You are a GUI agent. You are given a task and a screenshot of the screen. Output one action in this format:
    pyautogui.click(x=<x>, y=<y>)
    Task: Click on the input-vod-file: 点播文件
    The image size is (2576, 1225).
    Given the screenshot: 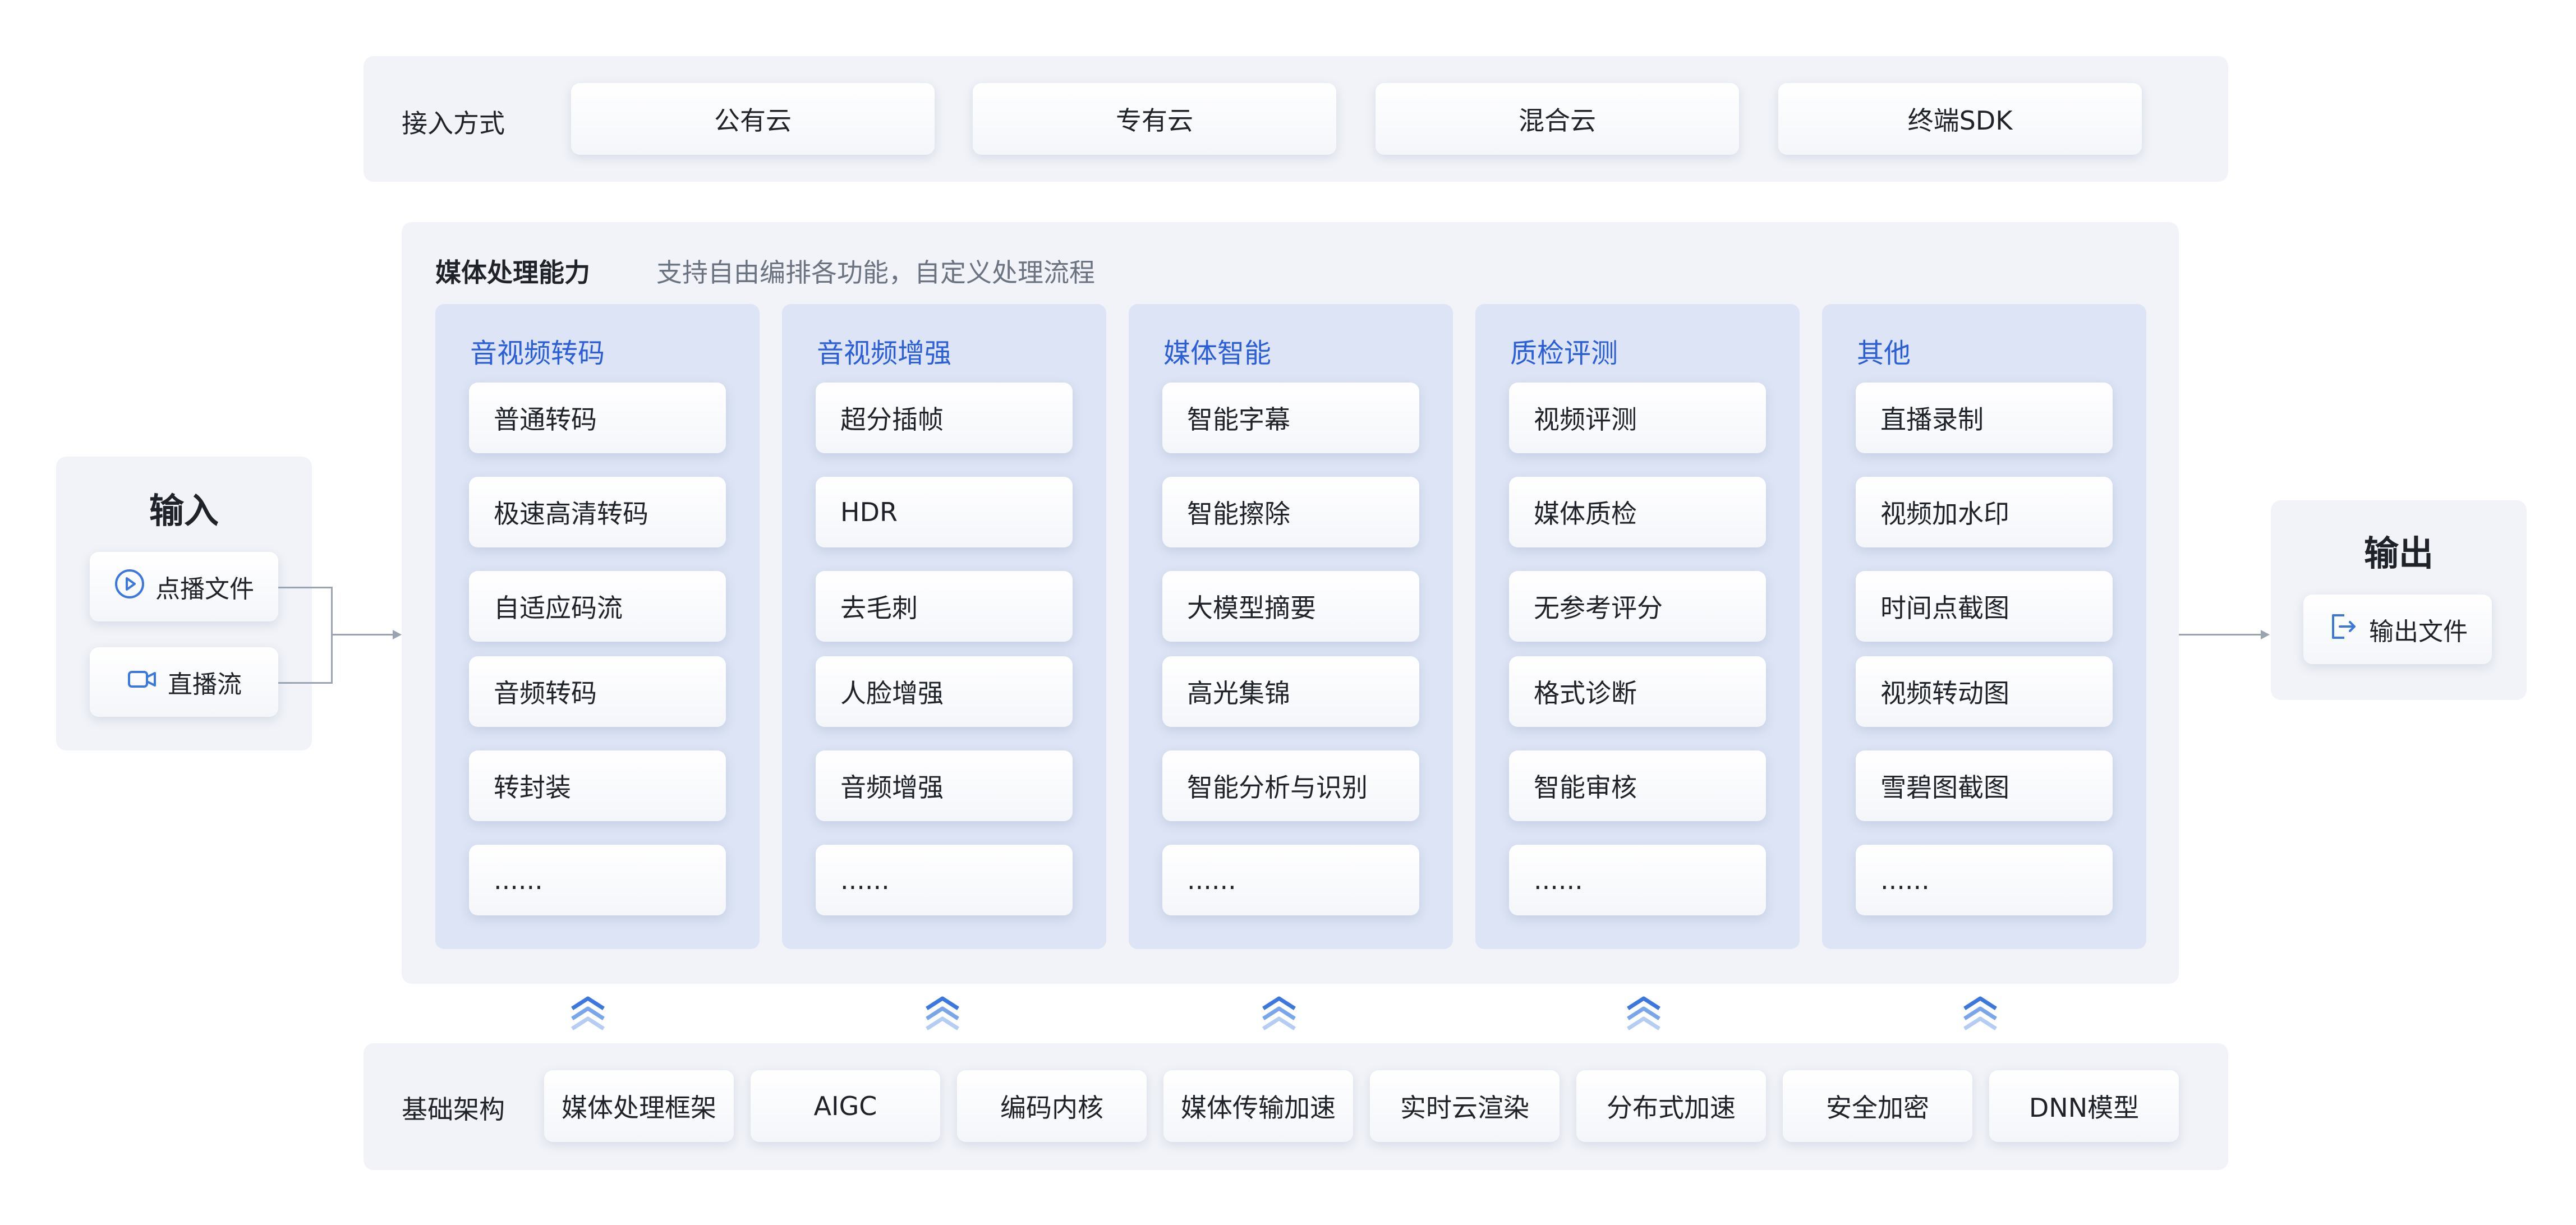 What is the action you would take?
    pyautogui.click(x=184, y=586)
    